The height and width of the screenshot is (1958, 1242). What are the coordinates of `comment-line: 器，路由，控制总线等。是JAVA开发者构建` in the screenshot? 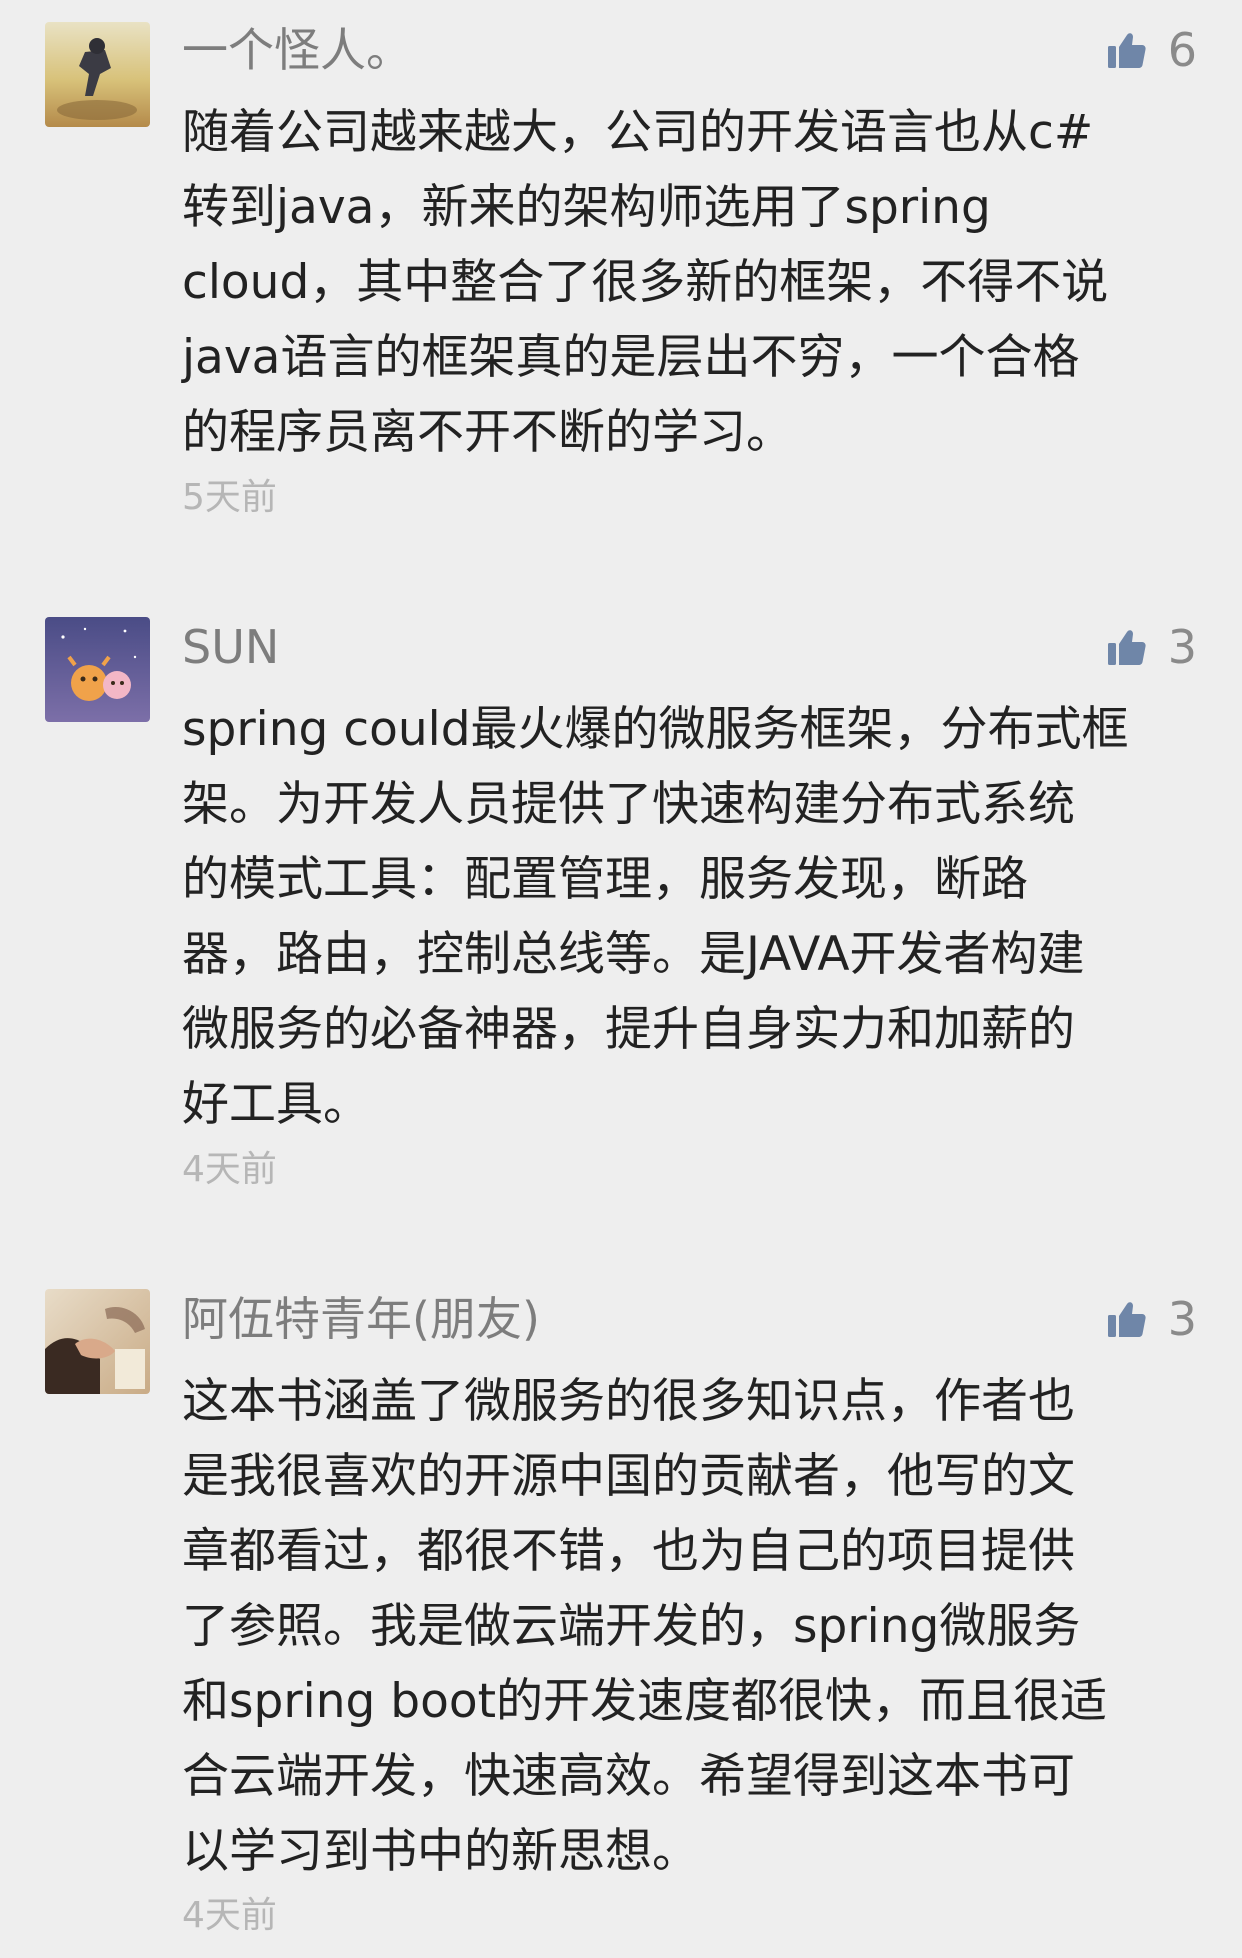 It's located at (633, 954).